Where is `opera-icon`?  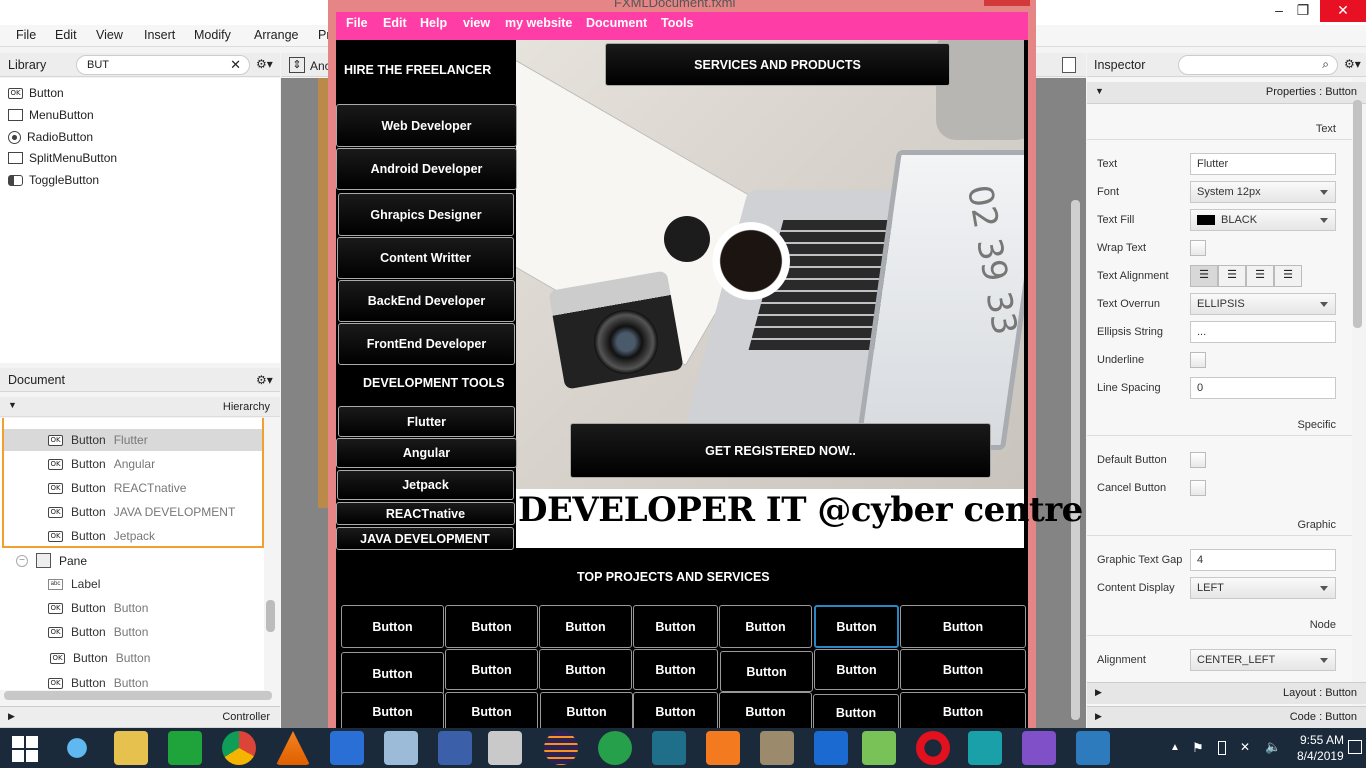 opera-icon is located at coordinates (933, 748).